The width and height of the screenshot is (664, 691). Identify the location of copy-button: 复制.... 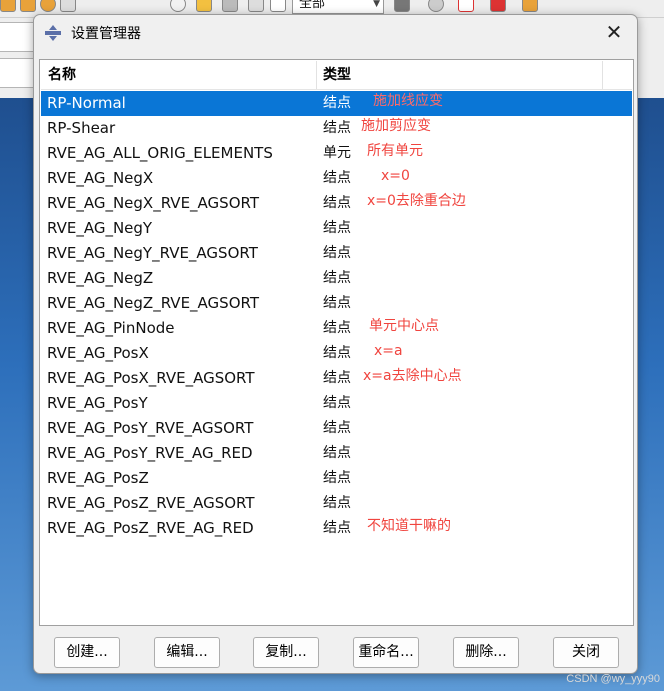
(286, 652).